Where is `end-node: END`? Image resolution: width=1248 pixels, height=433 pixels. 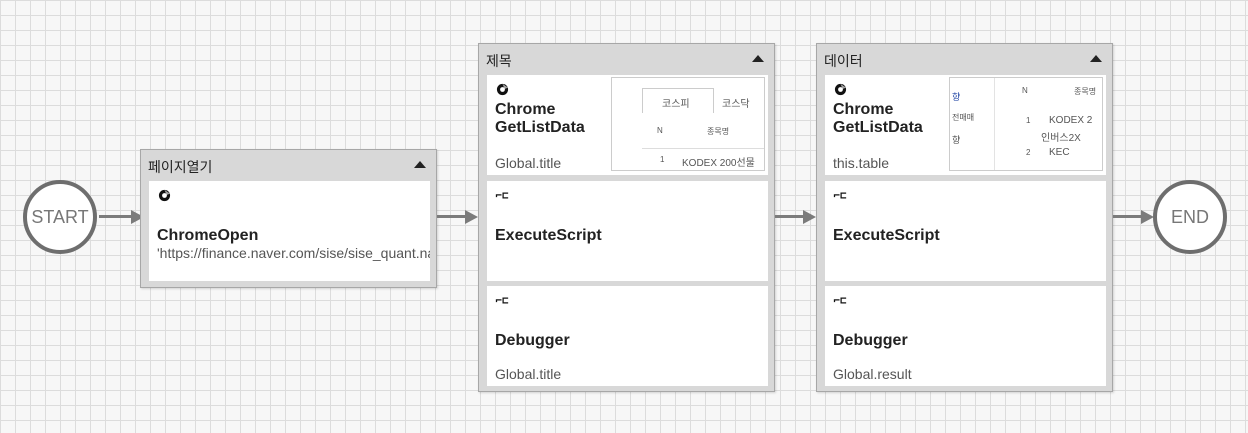
end-node: END is located at coordinates (1190, 217).